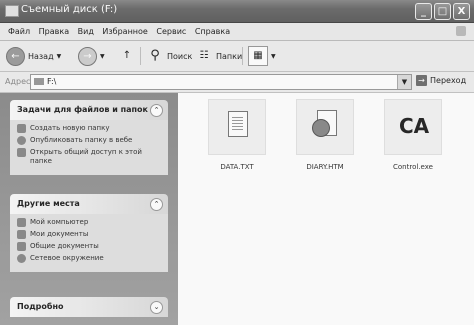 This screenshot has height=325, width=474. What do you see at coordinates (238, 124) in the screenshot?
I see `text-file-icon` at bounding box center [238, 124].